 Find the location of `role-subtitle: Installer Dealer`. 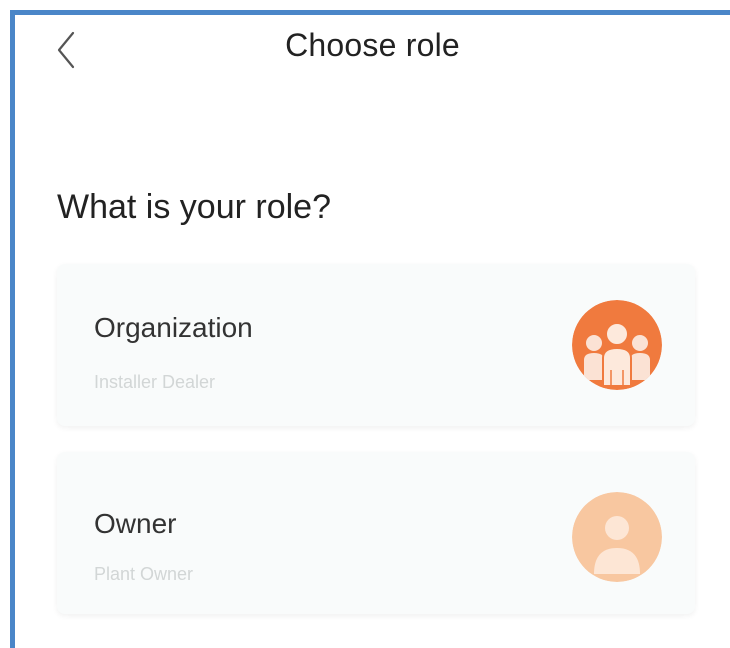

role-subtitle: Installer Dealer is located at coordinates (155, 382).